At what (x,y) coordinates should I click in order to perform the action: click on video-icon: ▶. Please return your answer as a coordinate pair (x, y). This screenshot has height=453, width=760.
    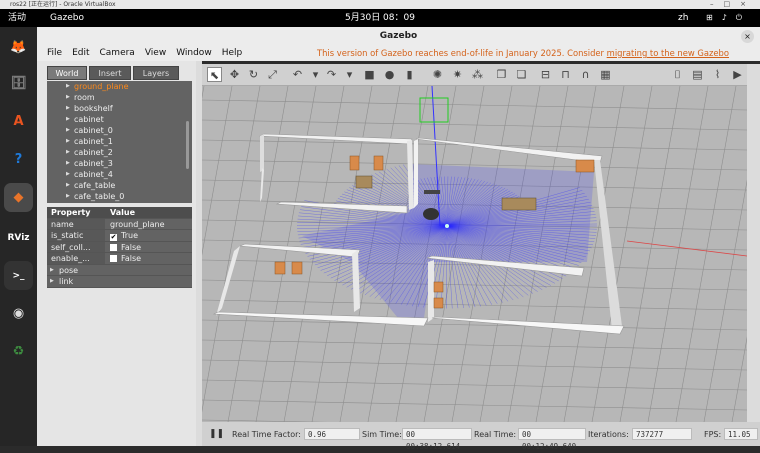
    Looking at the image, I should click on (737, 74).